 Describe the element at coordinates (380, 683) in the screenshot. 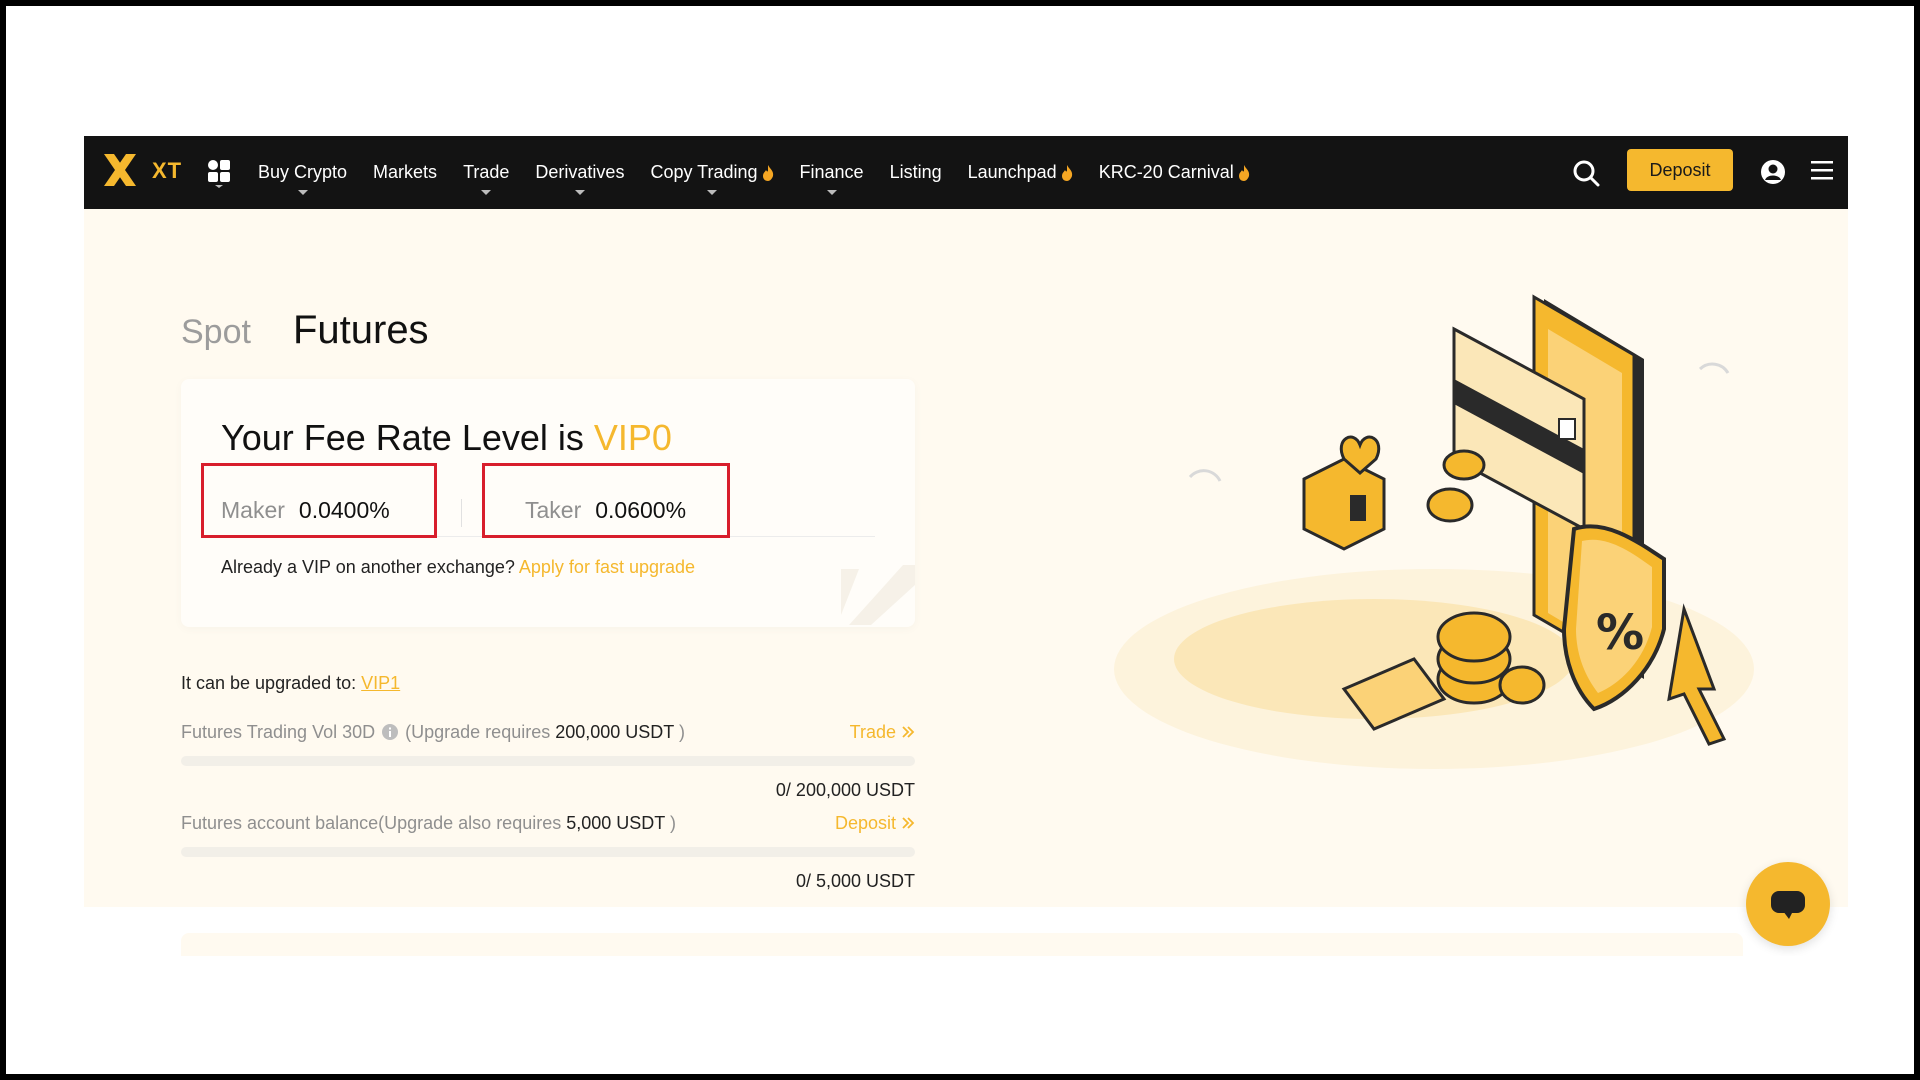

I see `upgrade-target-link: VIP1` at that location.